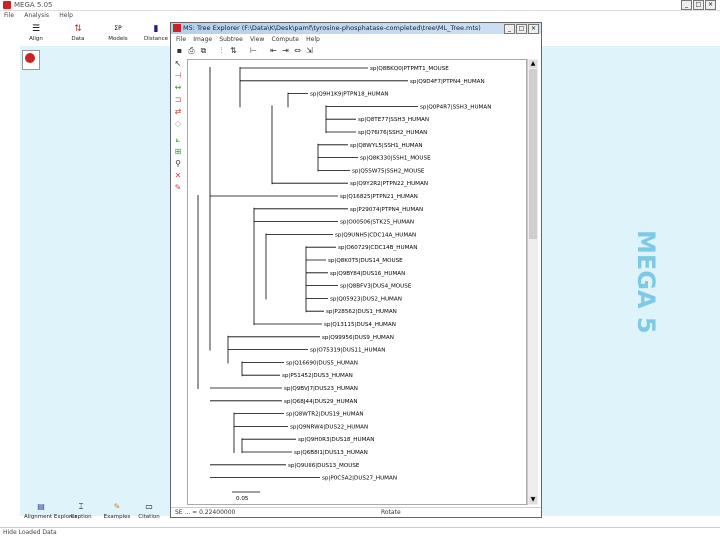 The height and width of the screenshot is (540, 720). Describe the element at coordinates (324, 466) in the screenshot. I see `taxon-label: sp|Q9UII6|DUS13_MOUSE` at that location.